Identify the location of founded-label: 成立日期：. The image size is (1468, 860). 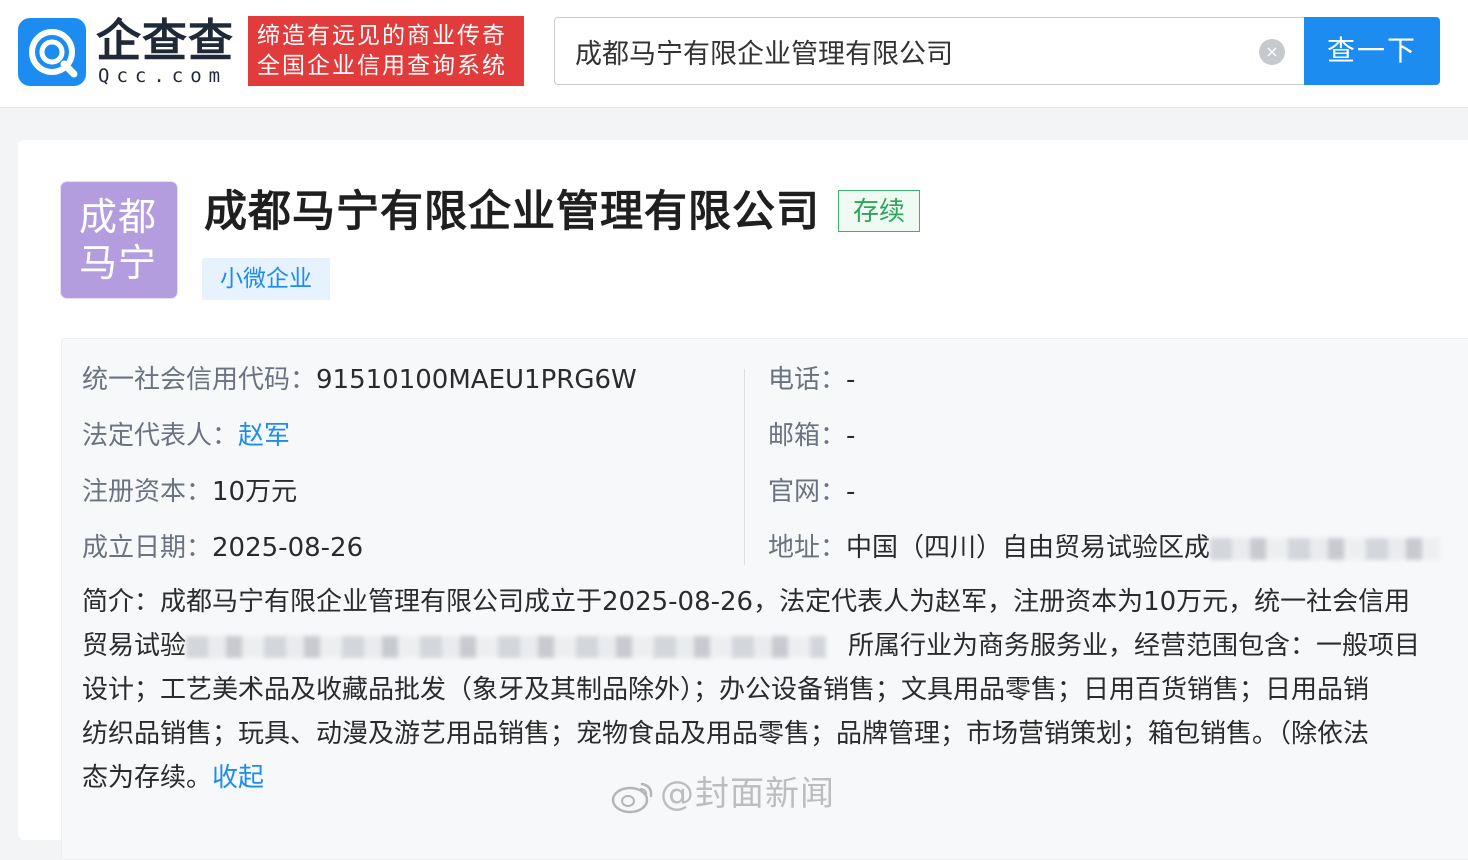
(147, 548).